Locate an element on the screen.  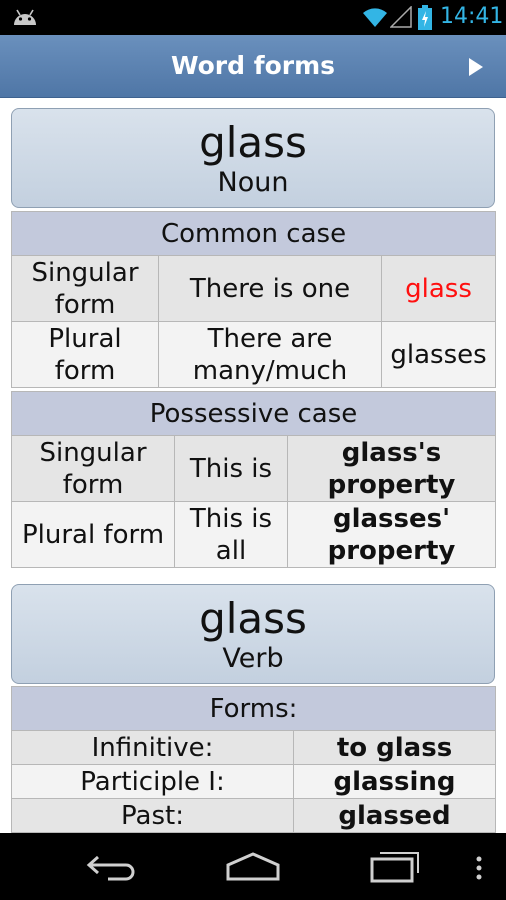
back-icon is located at coordinates (112, 867).